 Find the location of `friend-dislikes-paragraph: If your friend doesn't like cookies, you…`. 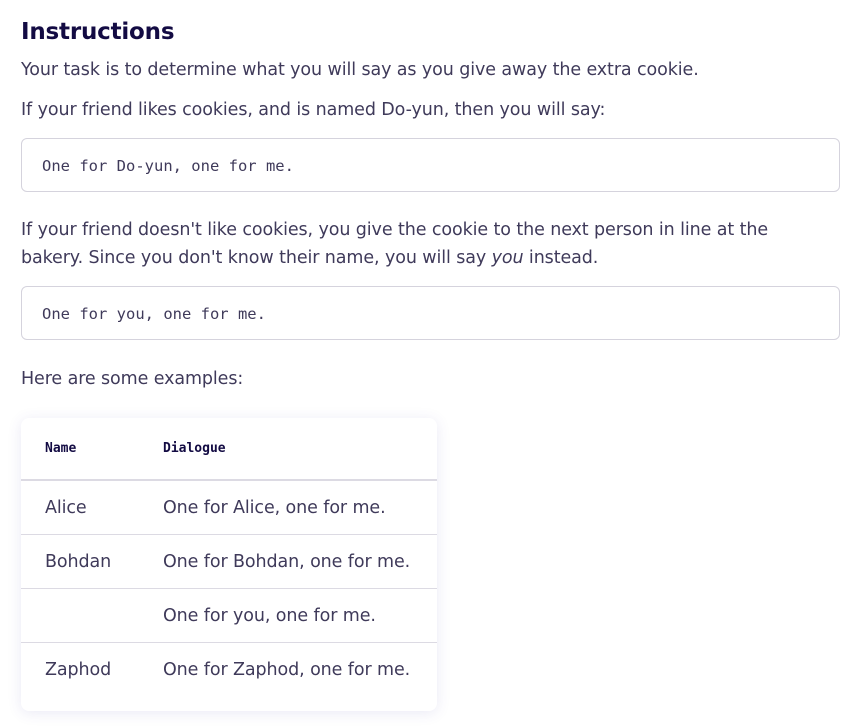

friend-dislikes-paragraph: If your friend doesn't like cookies, you… is located at coordinates (421, 244).